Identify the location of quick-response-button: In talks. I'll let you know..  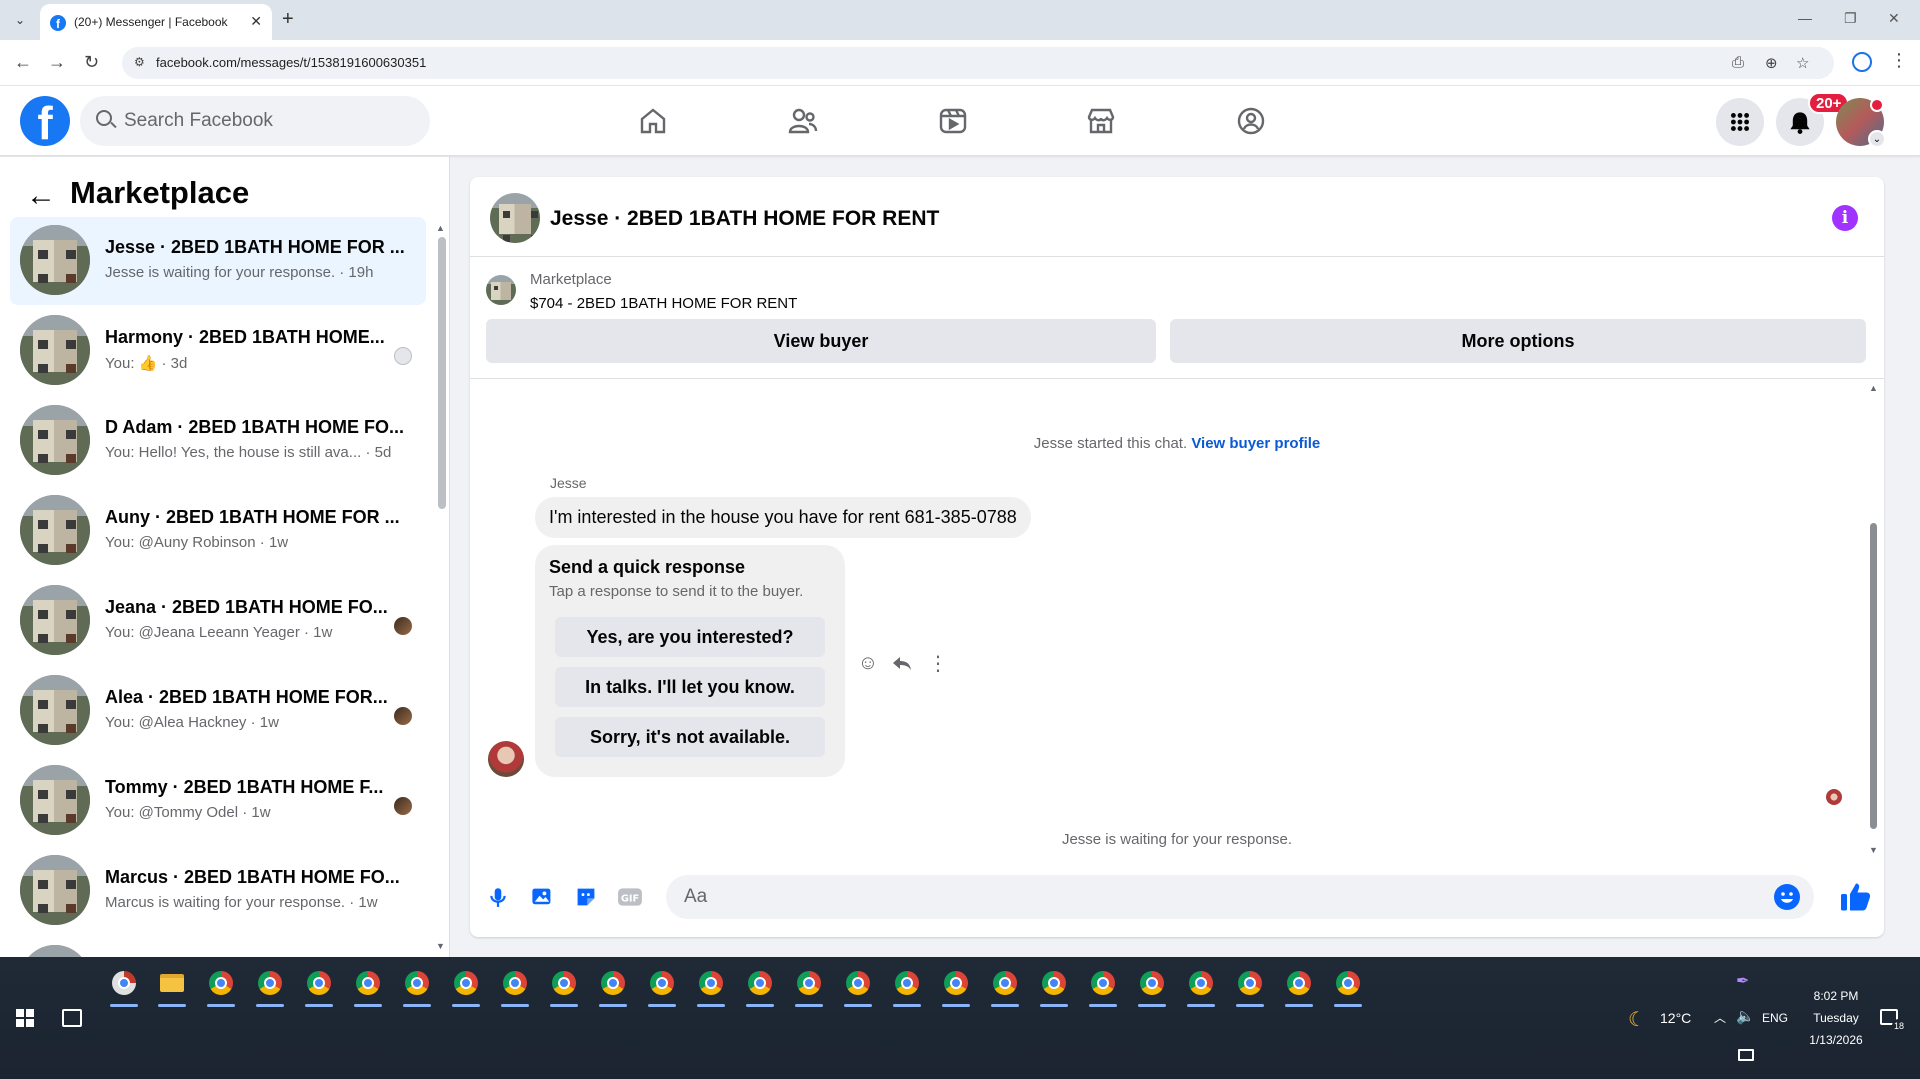
(690, 687).